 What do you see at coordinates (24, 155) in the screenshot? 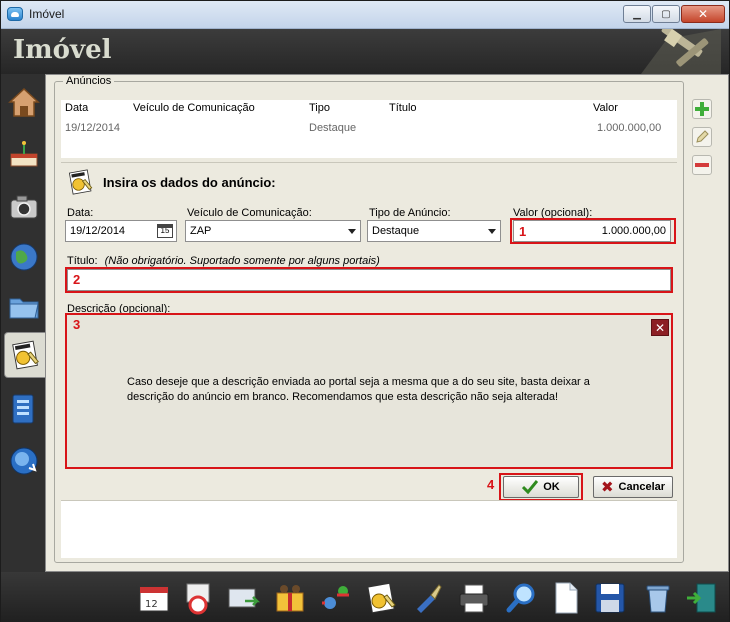
I see `cake-icon` at bounding box center [24, 155].